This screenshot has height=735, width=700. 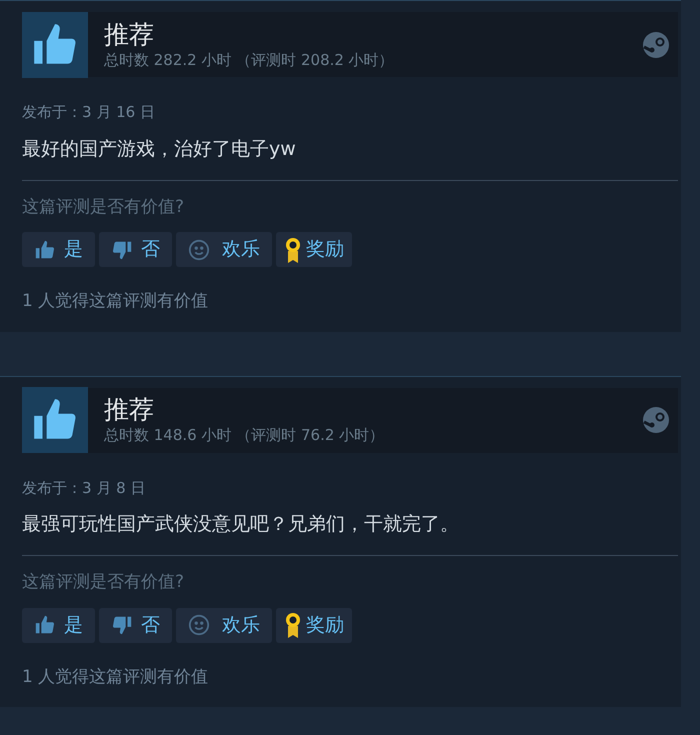 What do you see at coordinates (89, 112) in the screenshot?
I see `post-date: 发布于：3 月 16 日` at bounding box center [89, 112].